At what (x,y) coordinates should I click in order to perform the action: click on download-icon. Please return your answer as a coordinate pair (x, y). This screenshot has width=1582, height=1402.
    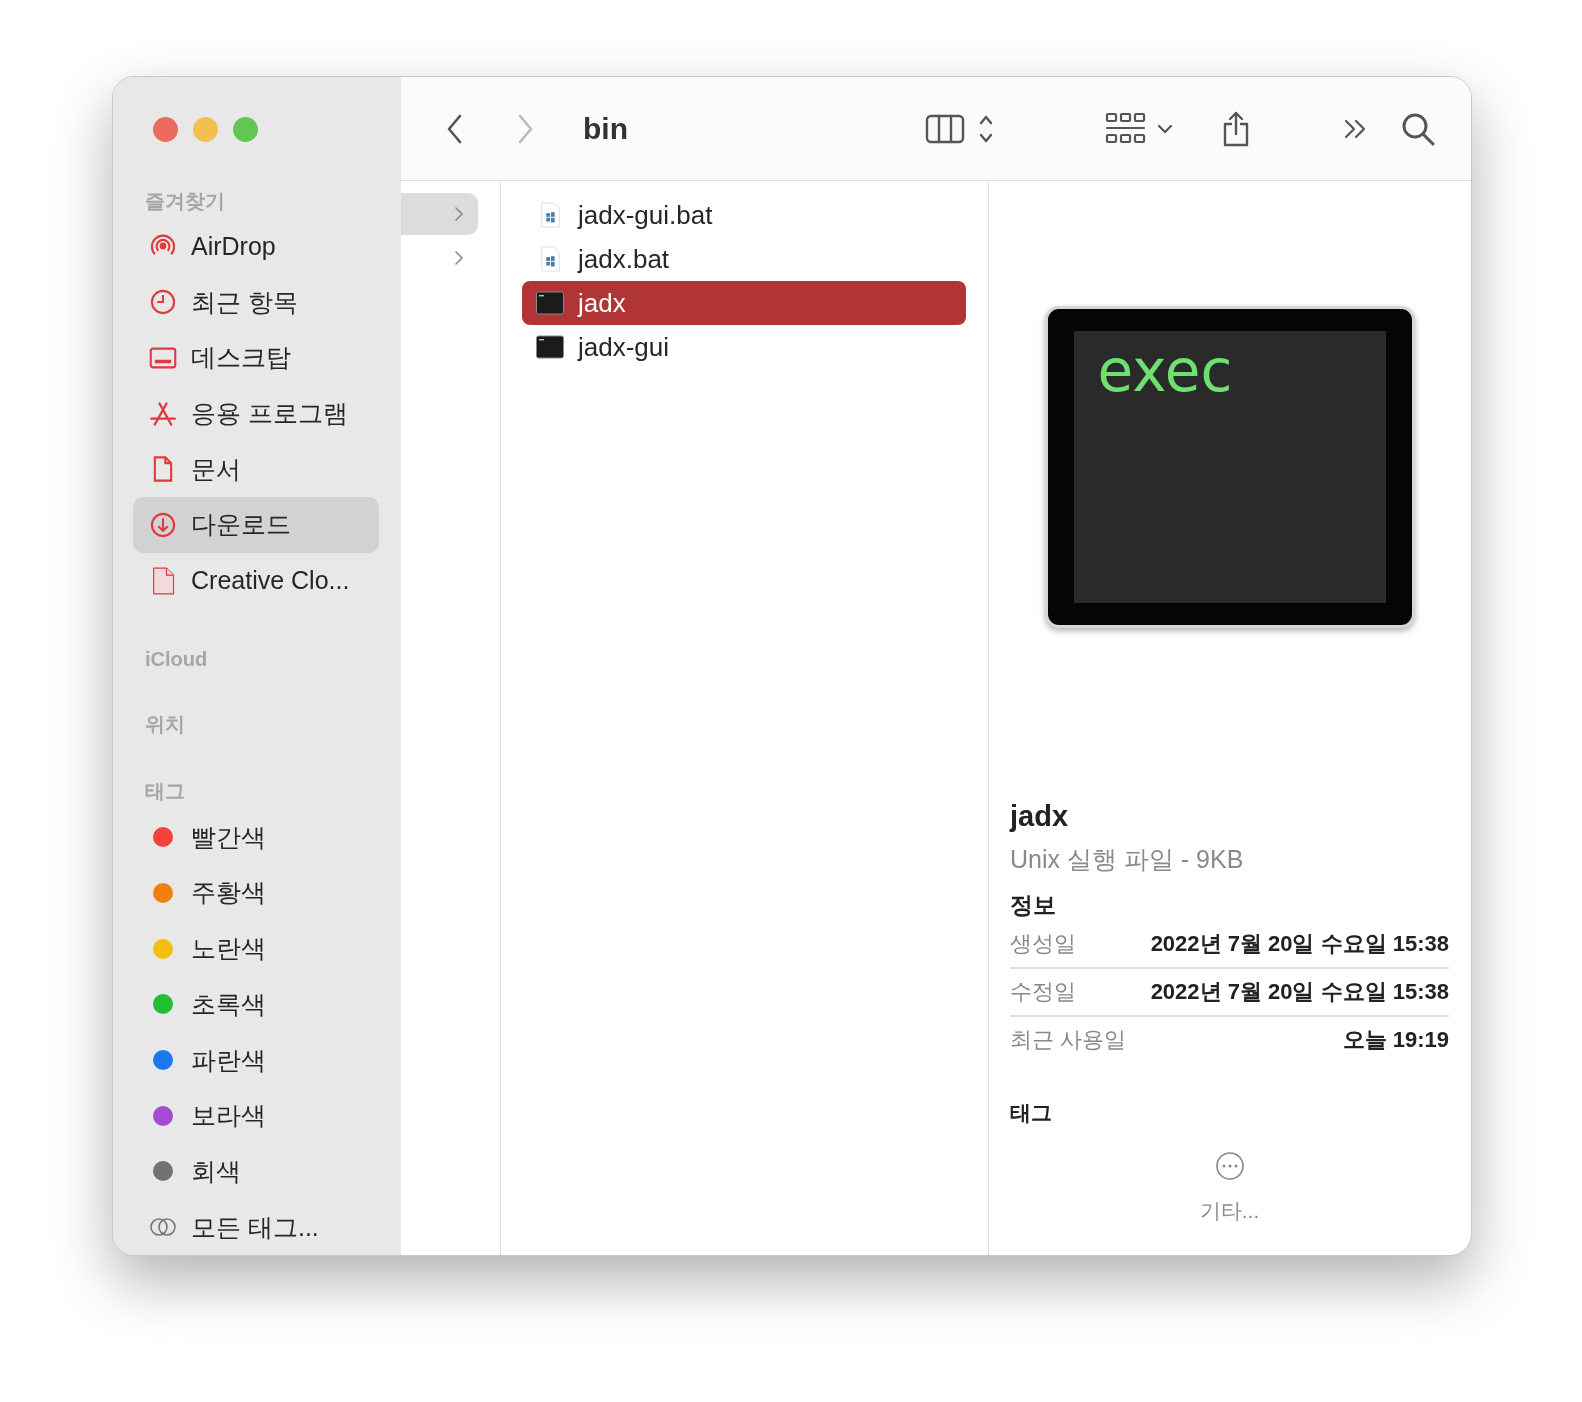
    Looking at the image, I should click on (163, 524).